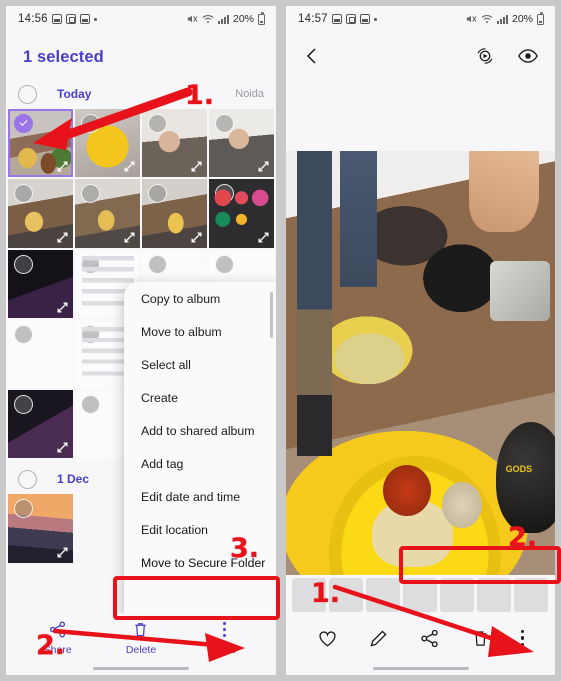 This screenshot has height=681, width=561. Describe the element at coordinates (141, 650) in the screenshot. I see `delete-label: Delete` at that location.